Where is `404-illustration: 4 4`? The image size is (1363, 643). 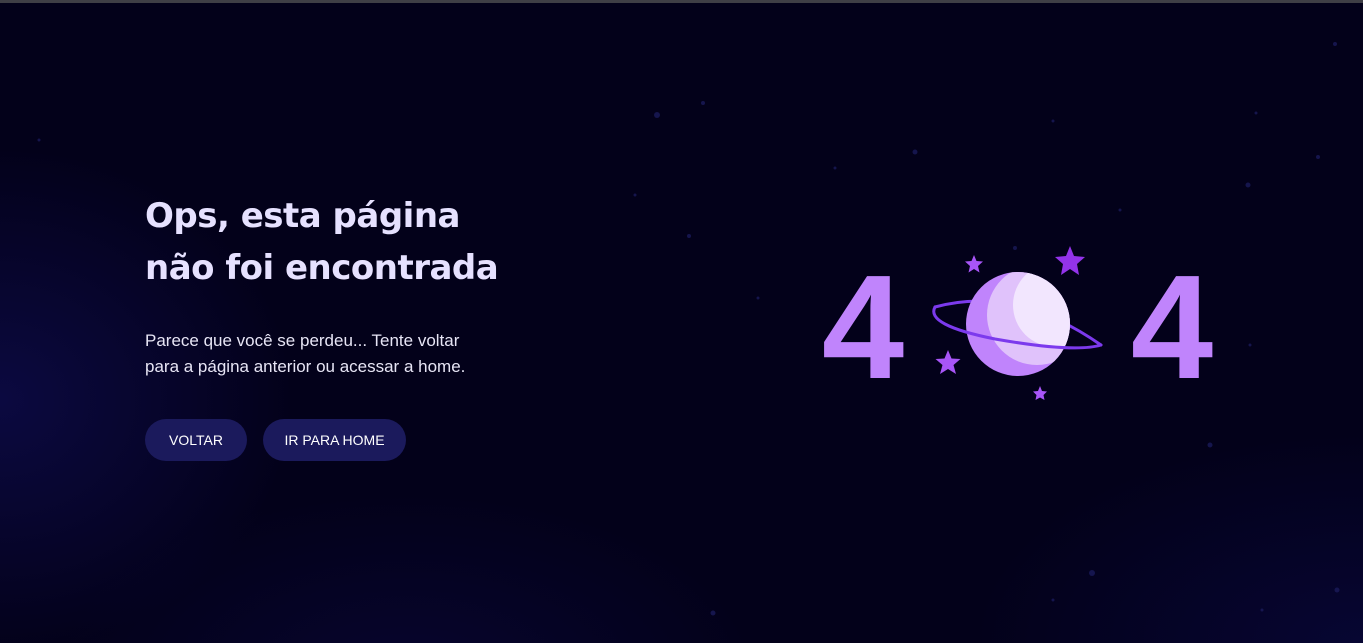
404-illustration: 4 4 is located at coordinates (1017, 327).